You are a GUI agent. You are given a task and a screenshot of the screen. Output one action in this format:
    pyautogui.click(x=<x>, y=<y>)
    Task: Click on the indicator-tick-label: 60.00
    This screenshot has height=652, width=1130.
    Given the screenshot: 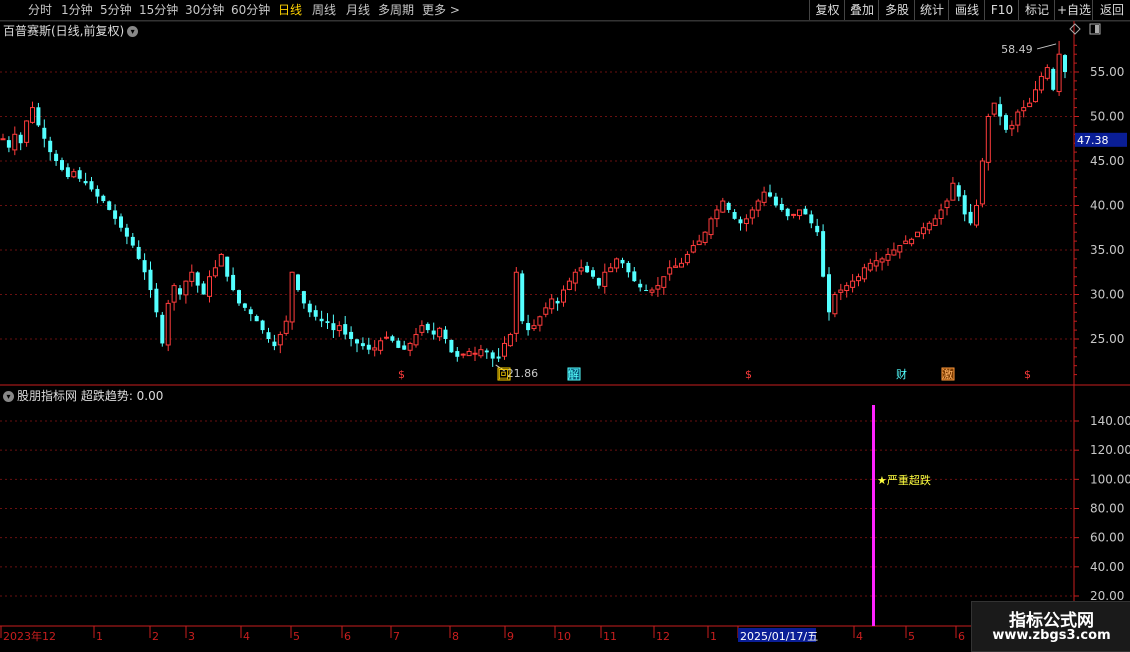 What is the action you would take?
    pyautogui.click(x=1107, y=538)
    